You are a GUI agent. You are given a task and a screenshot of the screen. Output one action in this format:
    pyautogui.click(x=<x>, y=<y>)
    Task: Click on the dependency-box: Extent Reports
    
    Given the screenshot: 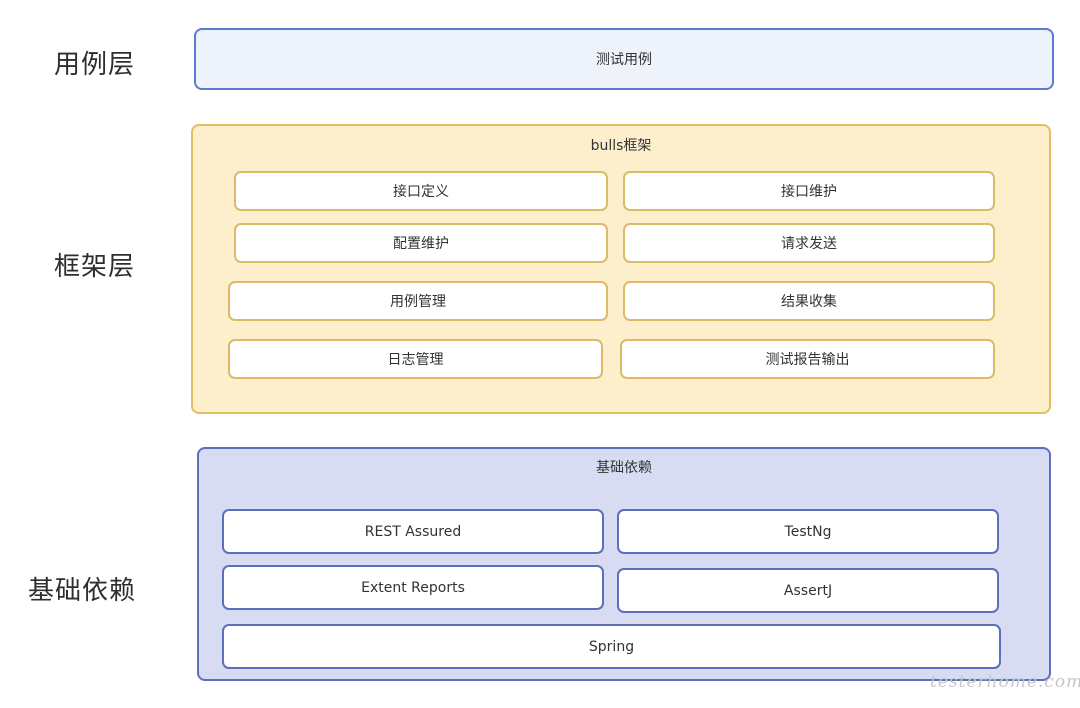 What is the action you would take?
    pyautogui.click(x=413, y=587)
    